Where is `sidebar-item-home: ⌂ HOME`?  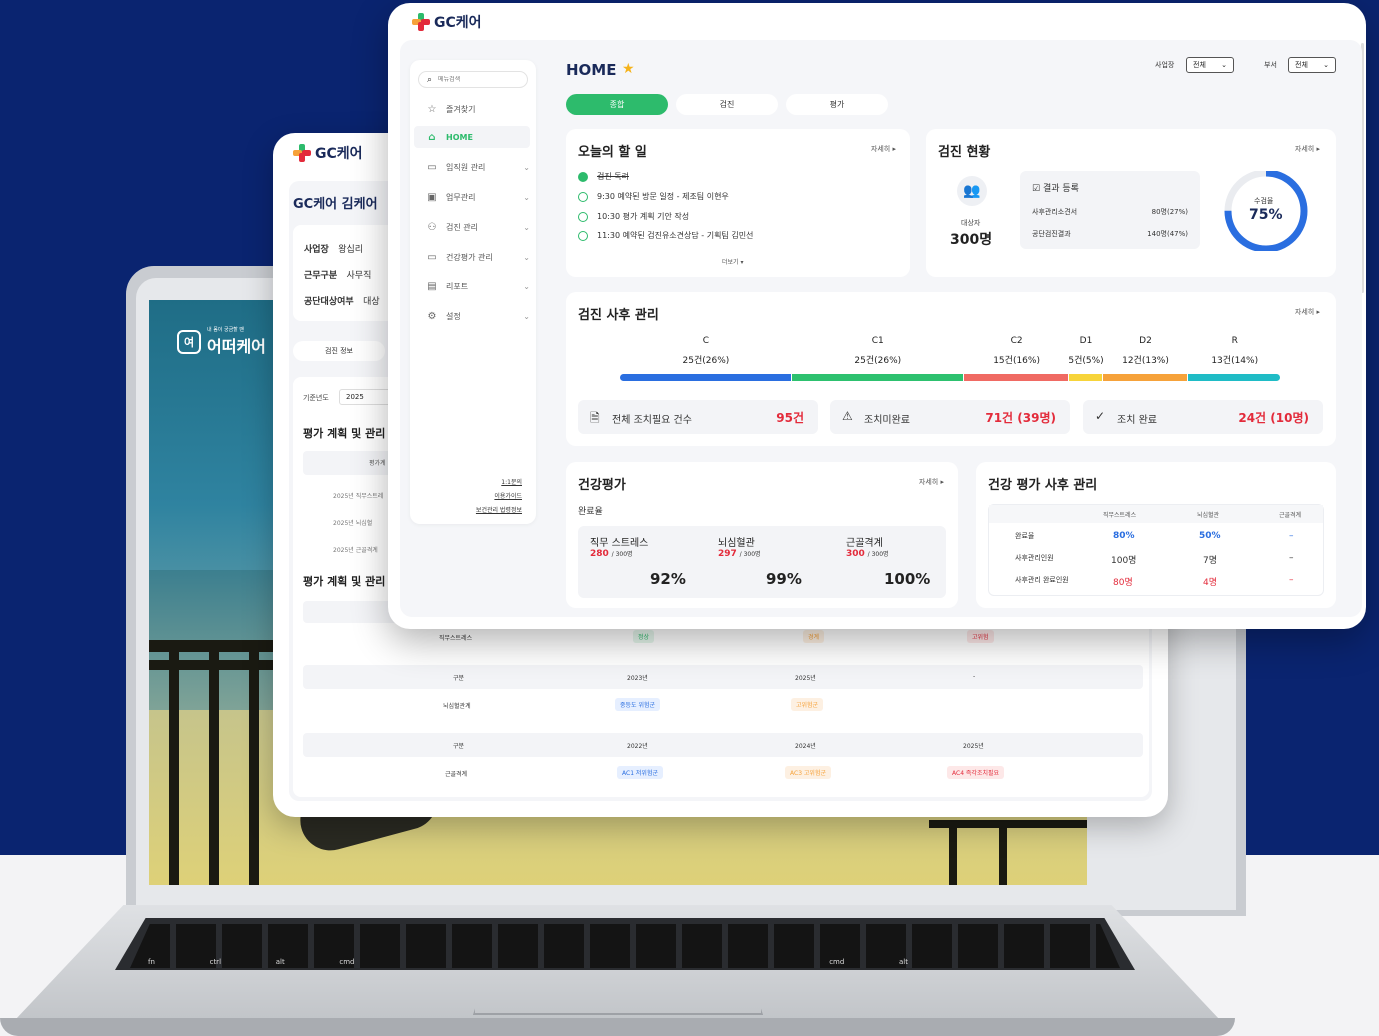
sidebar-item-home: ⌂ HOME is located at coordinates (472, 137).